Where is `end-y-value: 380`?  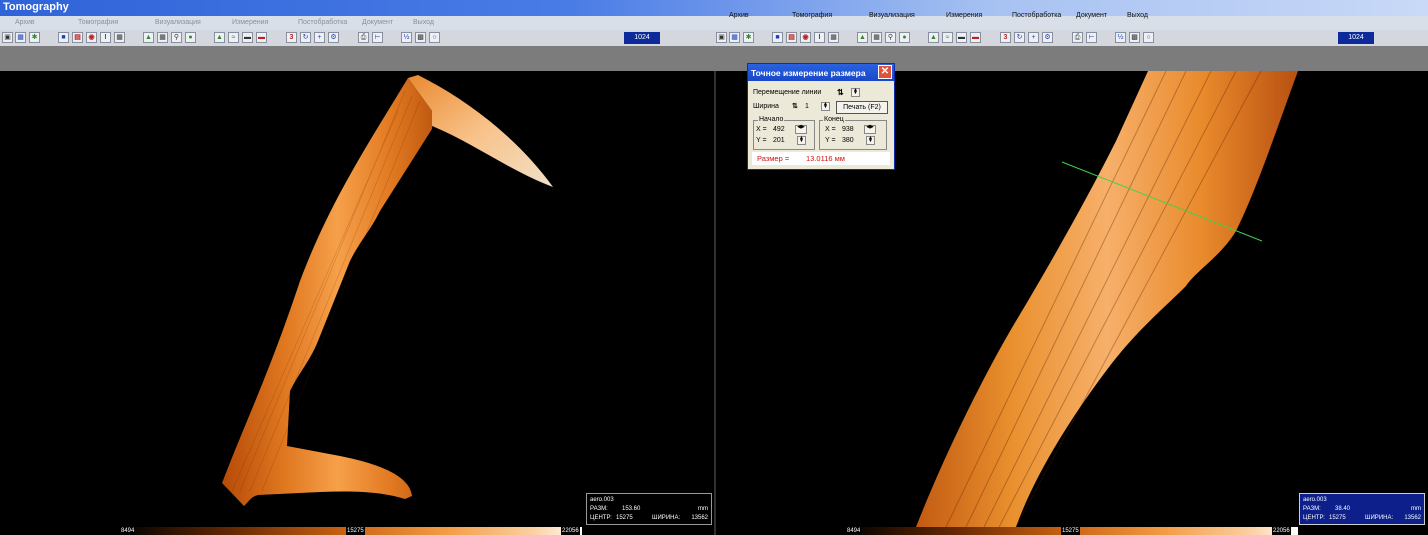
end-y-value: 380 is located at coordinates (848, 140).